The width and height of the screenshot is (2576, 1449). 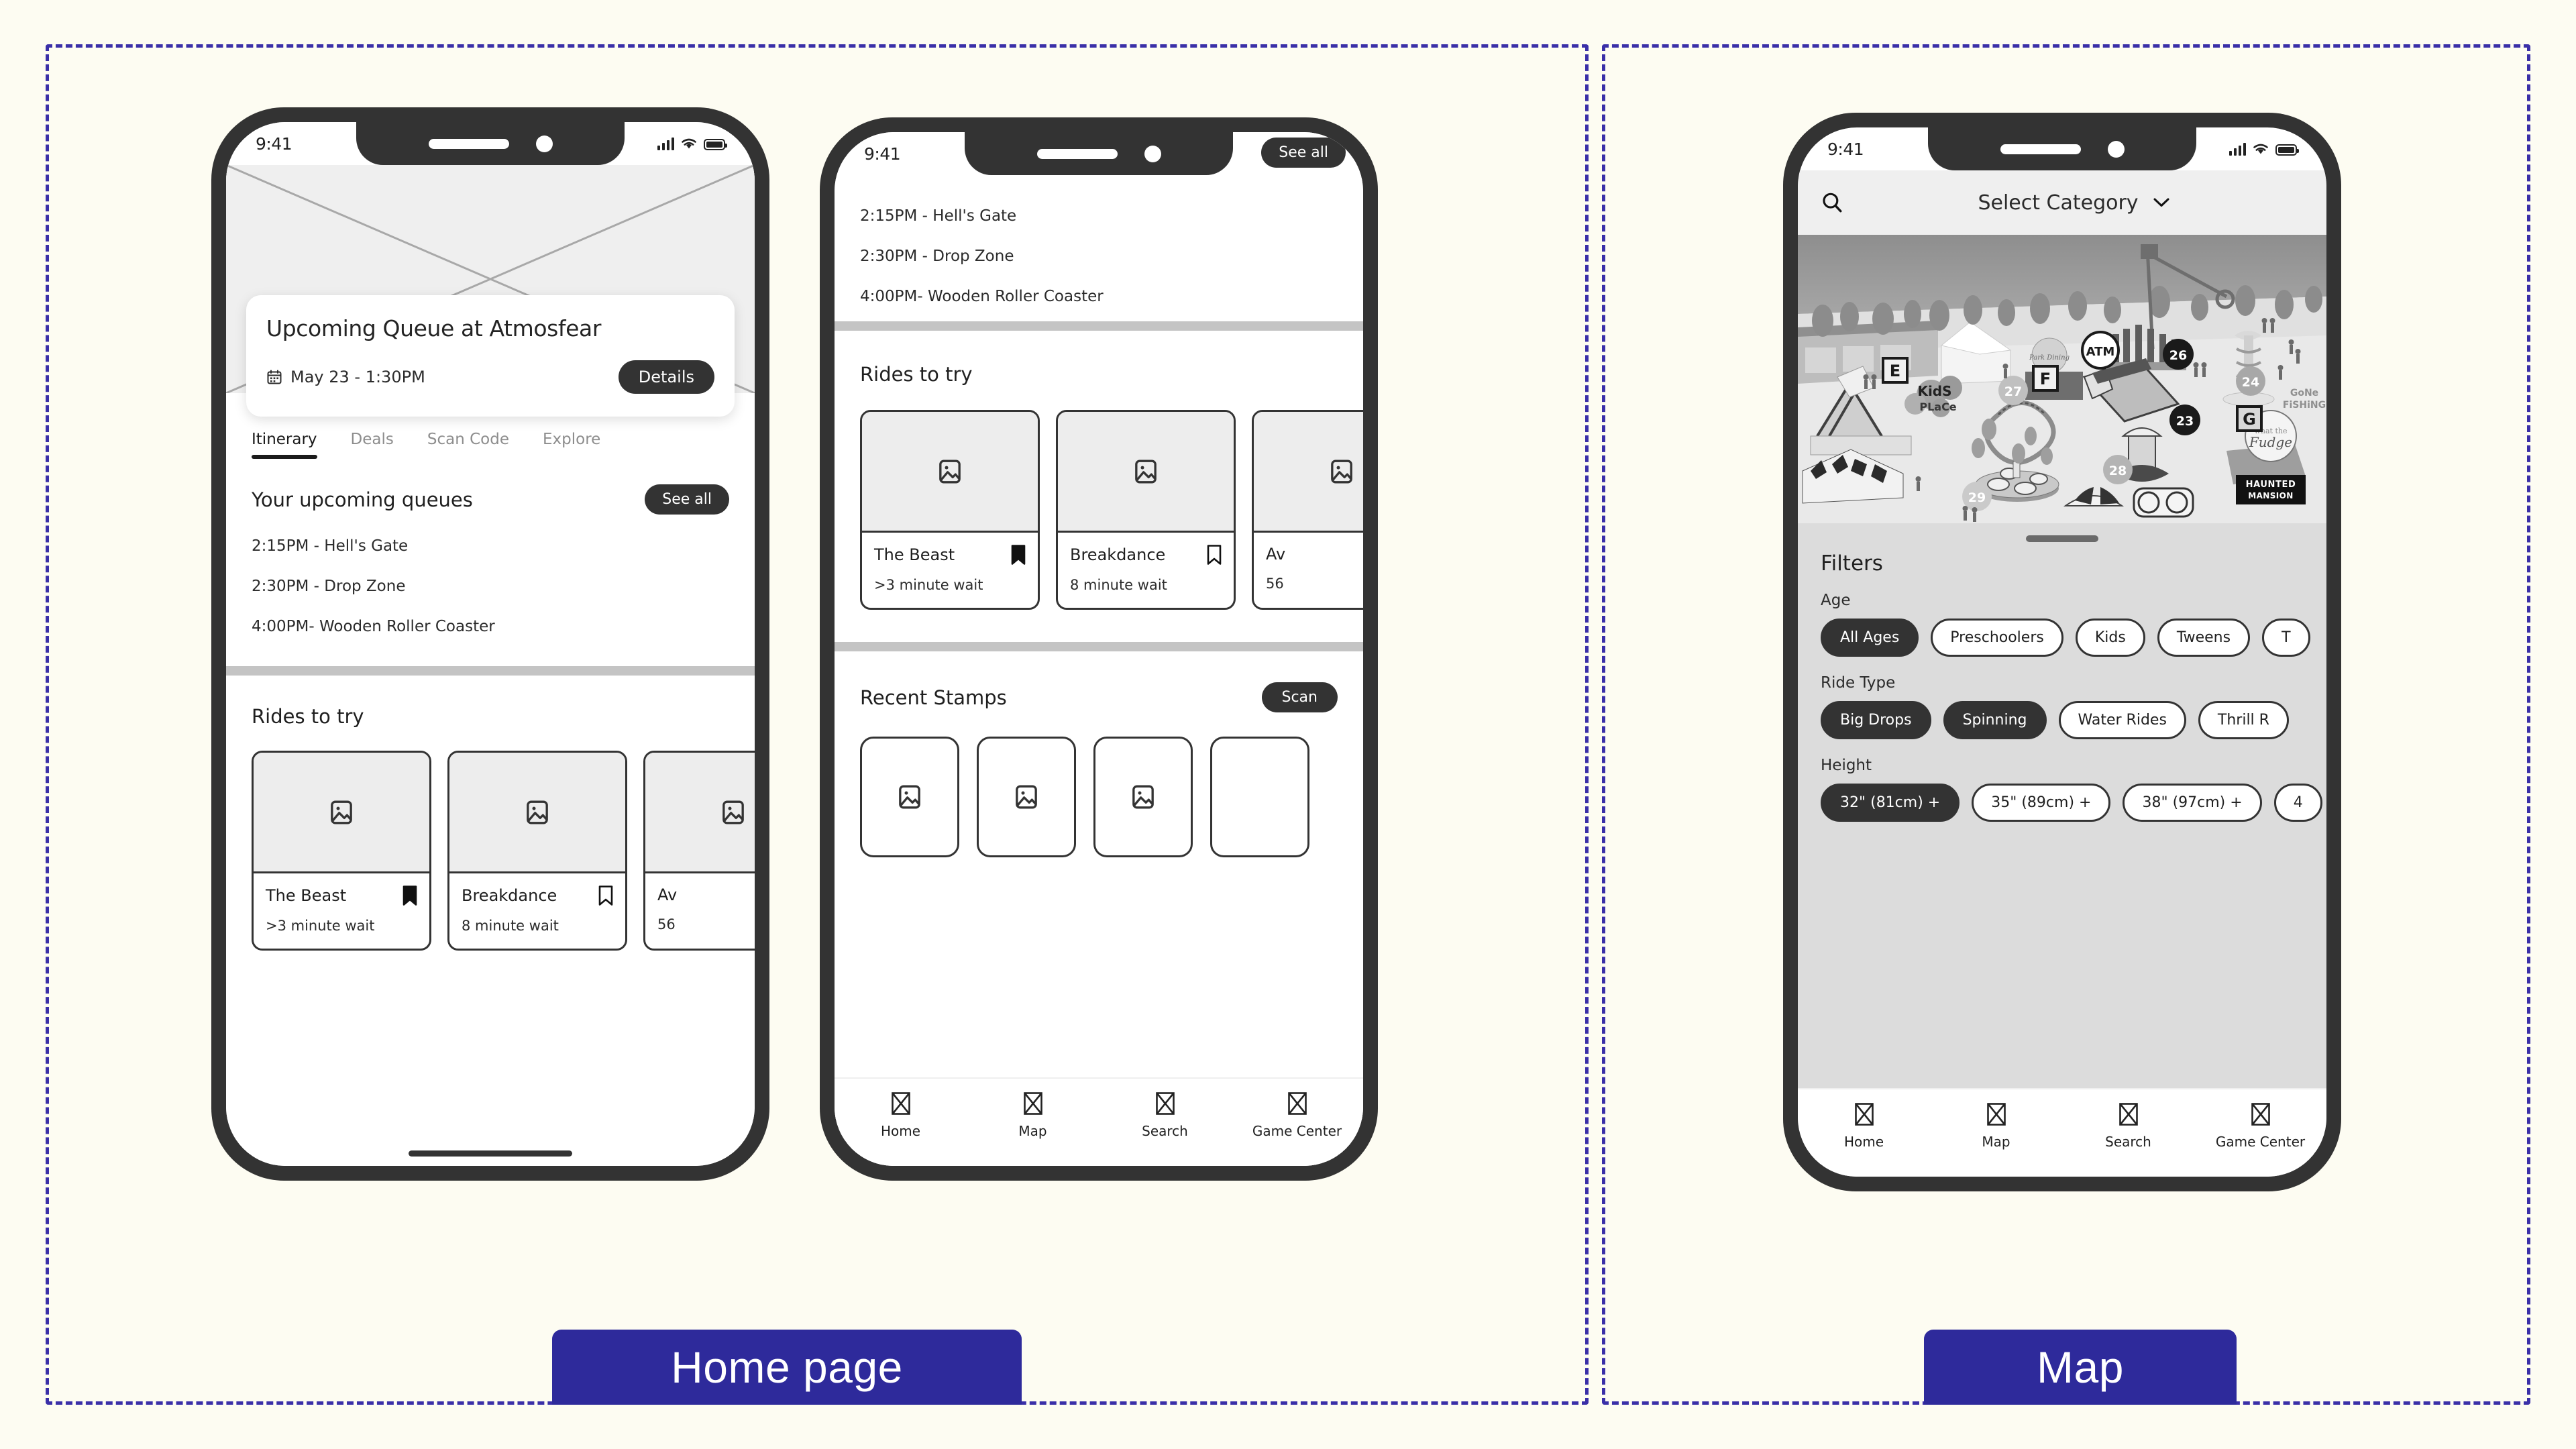 What do you see at coordinates (468, 445) in the screenshot?
I see `tab-scan-code: Scan Code` at bounding box center [468, 445].